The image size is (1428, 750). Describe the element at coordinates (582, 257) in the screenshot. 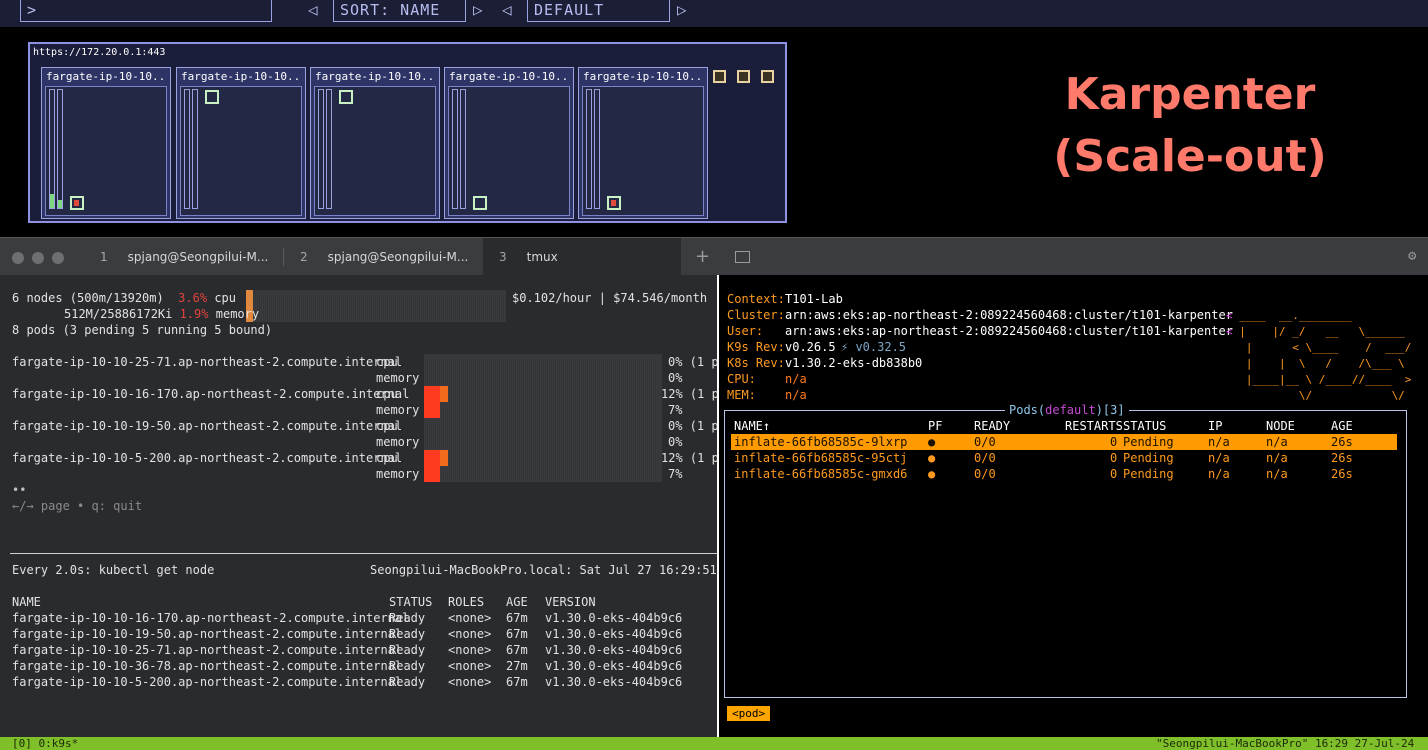

I see `tab-3-active: 3 tmux` at that location.